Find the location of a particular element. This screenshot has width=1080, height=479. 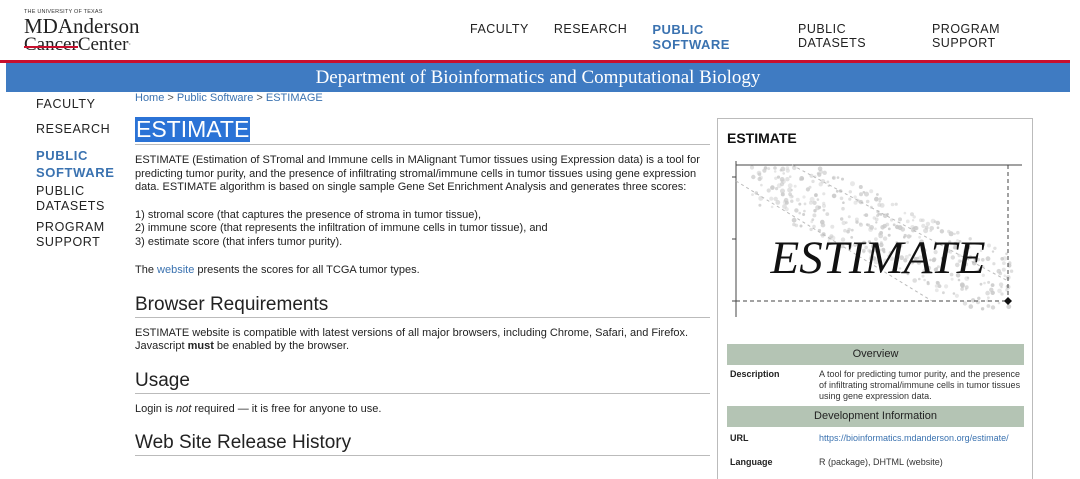

top-nav-public-datasets: PUBLIC DATASETS is located at coordinates (852, 37).